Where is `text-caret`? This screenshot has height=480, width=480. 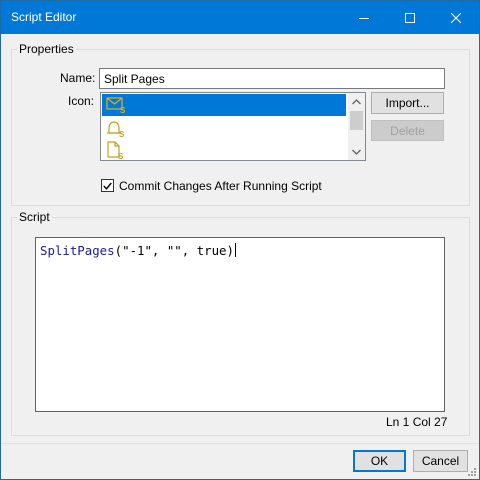
text-caret is located at coordinates (235, 250).